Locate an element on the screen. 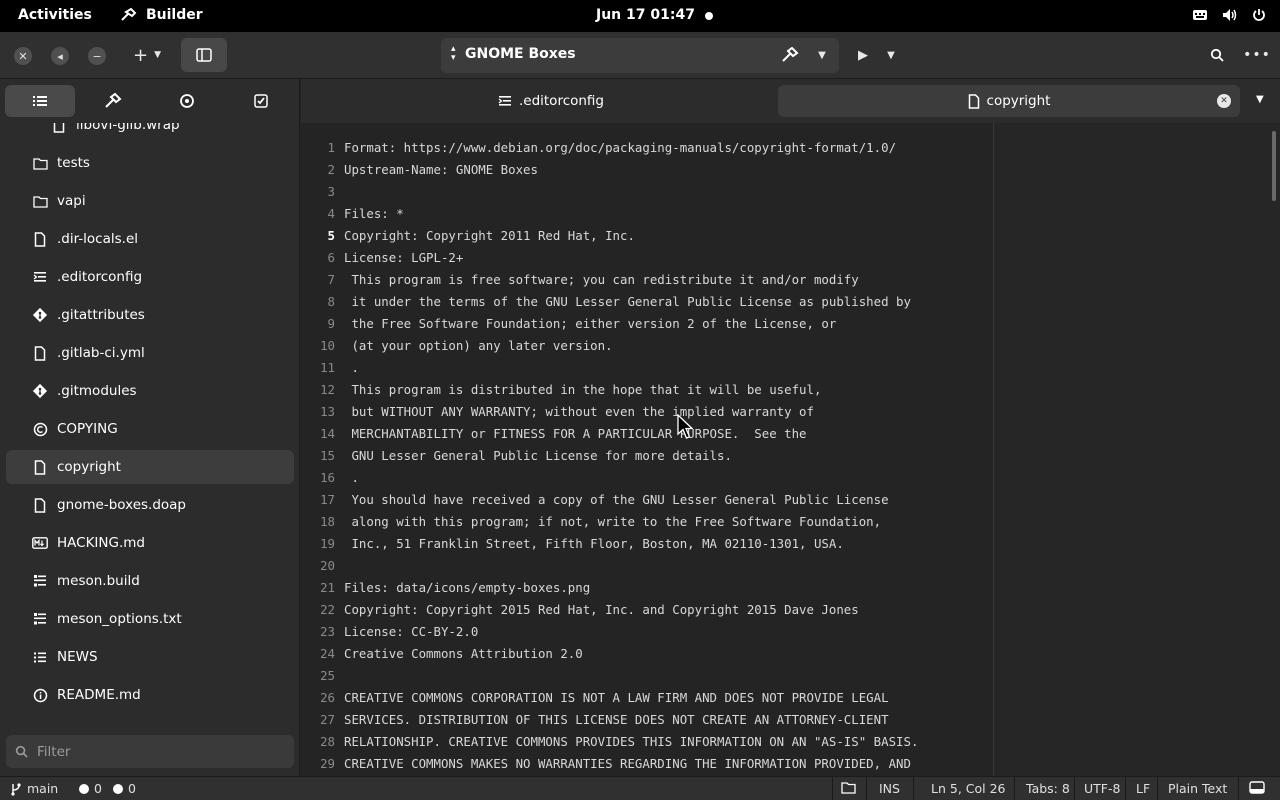 The image size is (1280, 800). tree-item: .gitattributes is located at coordinates (150, 315).